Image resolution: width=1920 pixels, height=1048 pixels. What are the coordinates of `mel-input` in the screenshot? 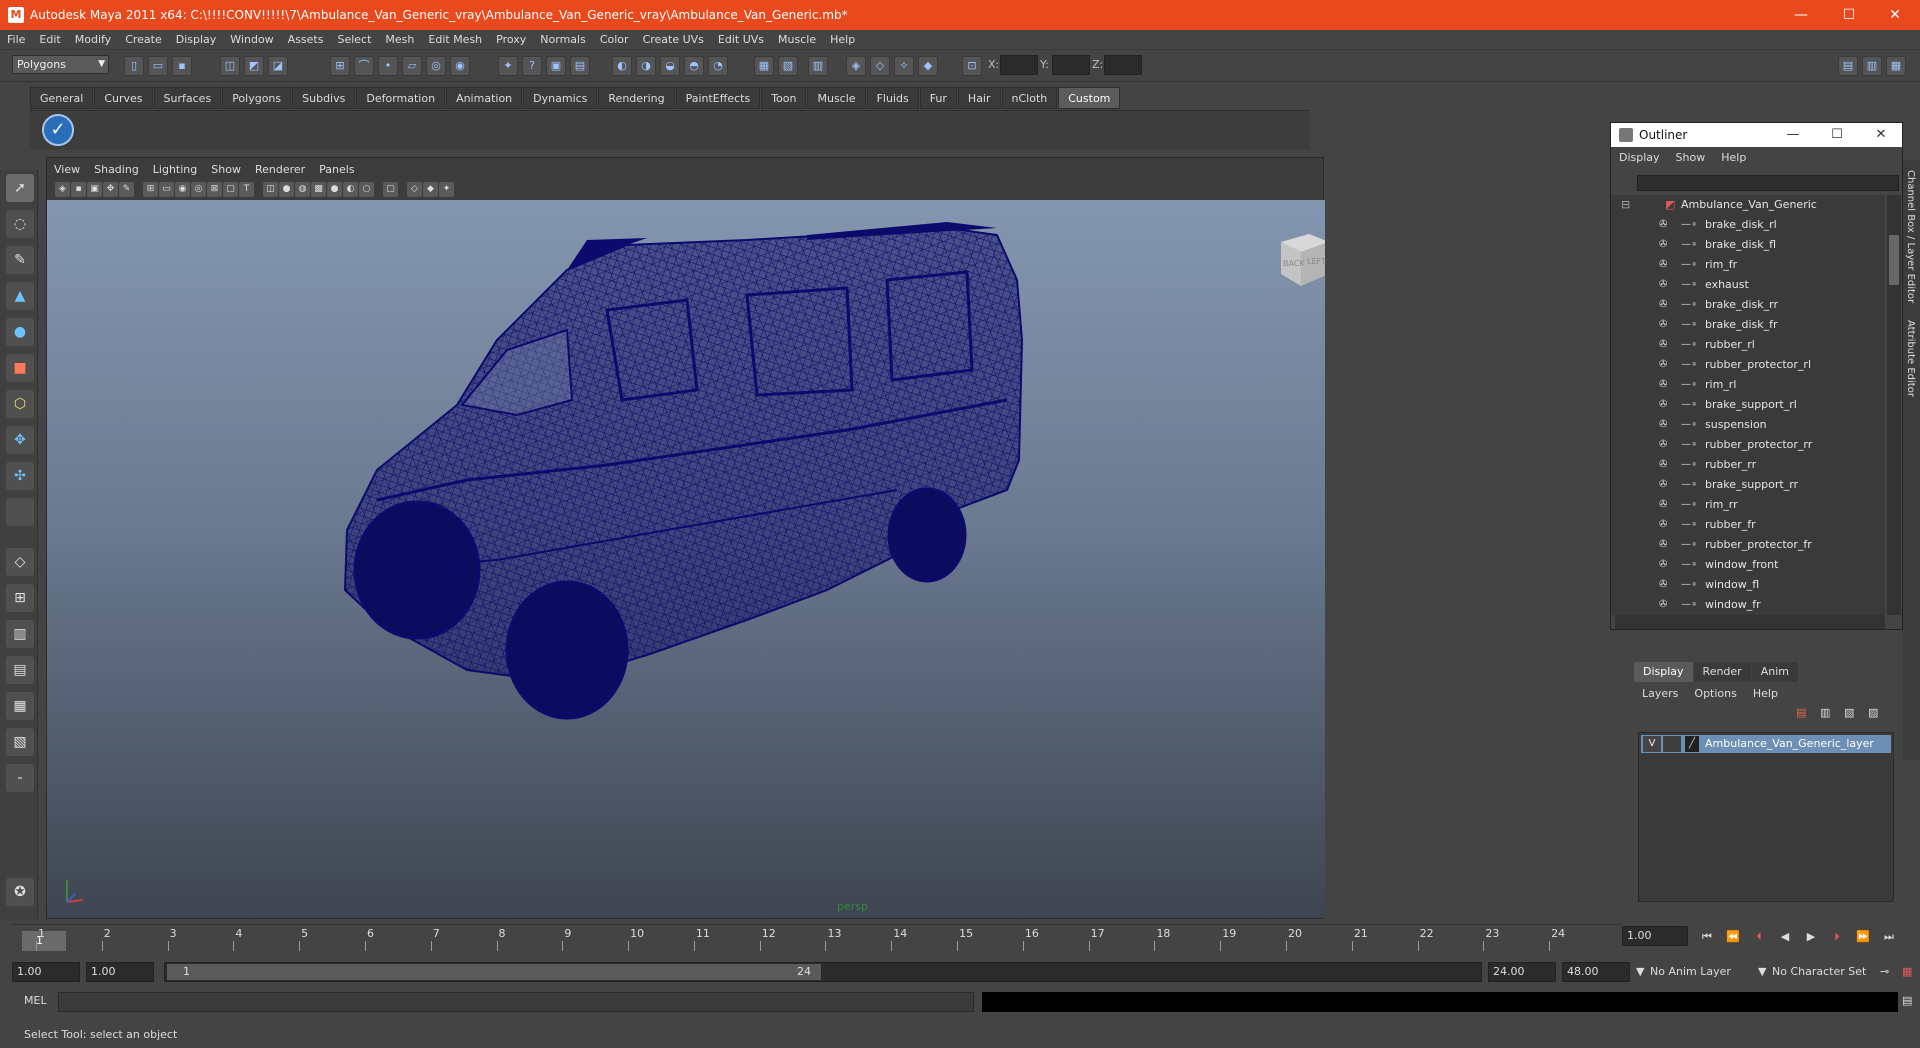 It's located at (516, 1002).